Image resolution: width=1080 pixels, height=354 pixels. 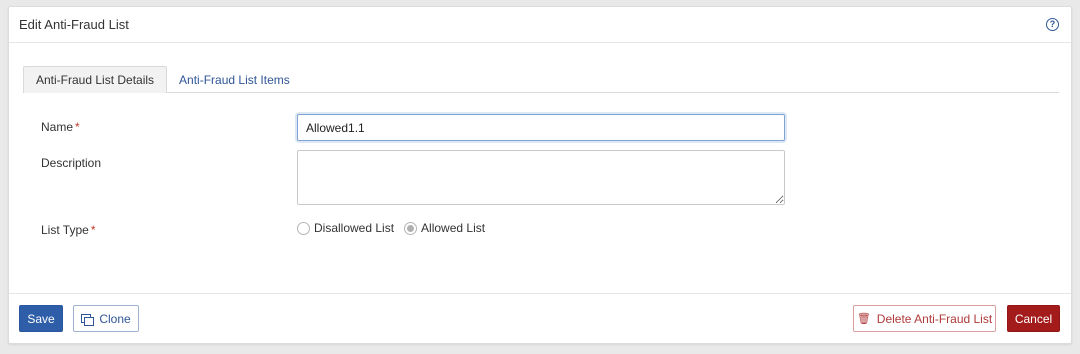 I want to click on page-title: Edit Anti-Fraud List, so click(x=74, y=24).